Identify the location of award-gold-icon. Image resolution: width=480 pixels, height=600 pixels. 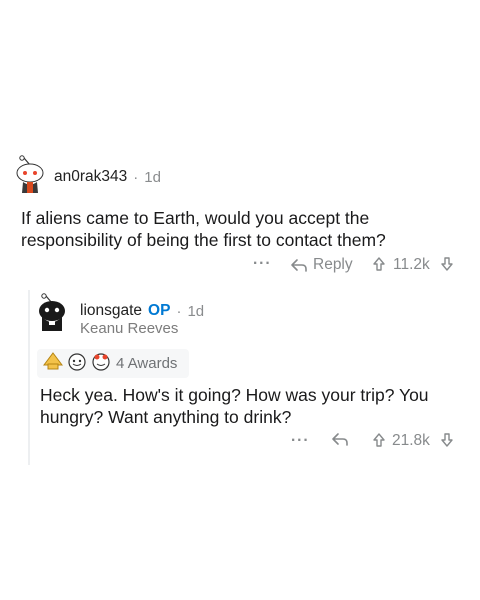
(53, 363).